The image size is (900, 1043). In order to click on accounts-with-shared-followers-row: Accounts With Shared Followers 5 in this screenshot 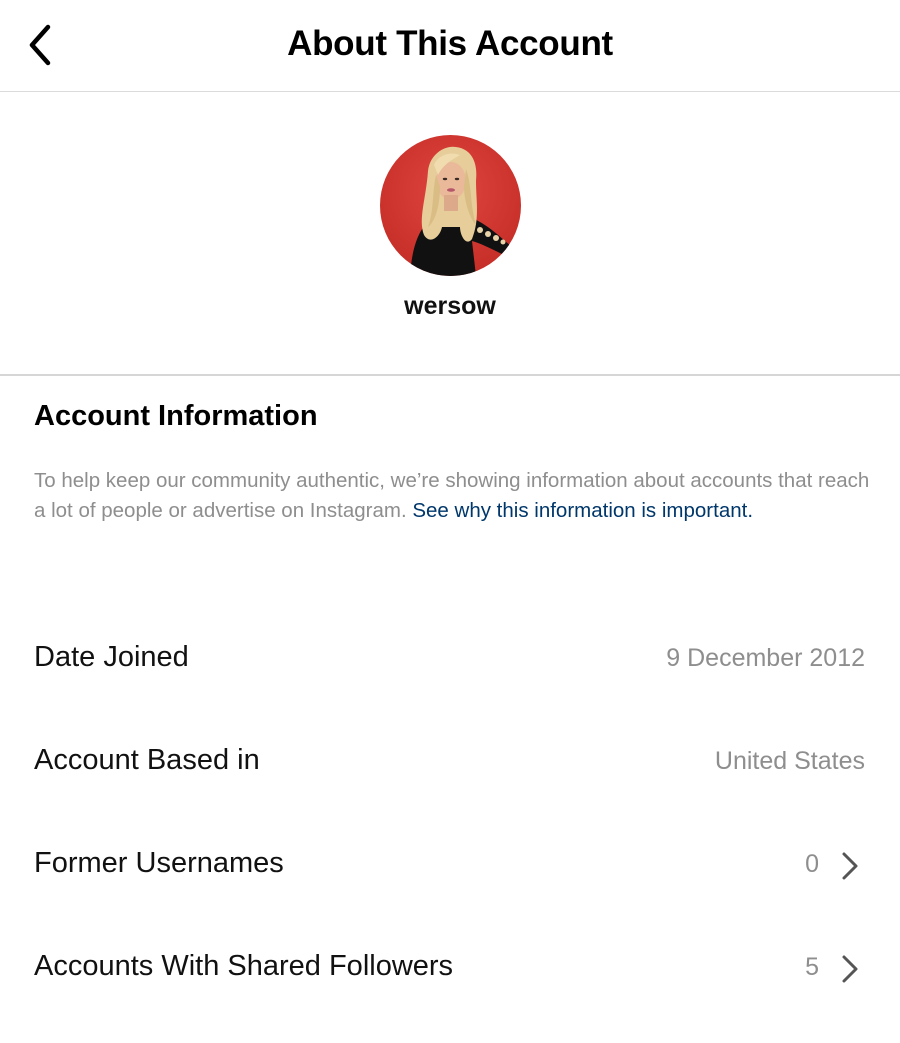, I will do `click(450, 968)`.